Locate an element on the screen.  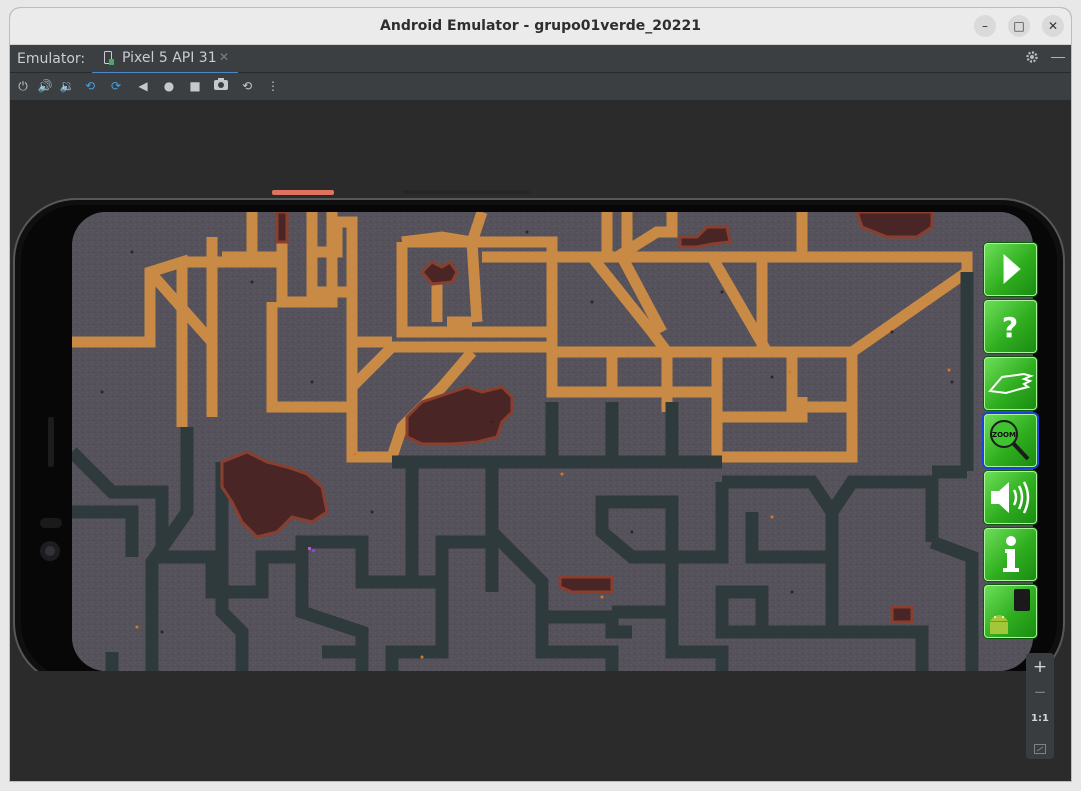
emulator-label: Emulator: is located at coordinates (51, 59).